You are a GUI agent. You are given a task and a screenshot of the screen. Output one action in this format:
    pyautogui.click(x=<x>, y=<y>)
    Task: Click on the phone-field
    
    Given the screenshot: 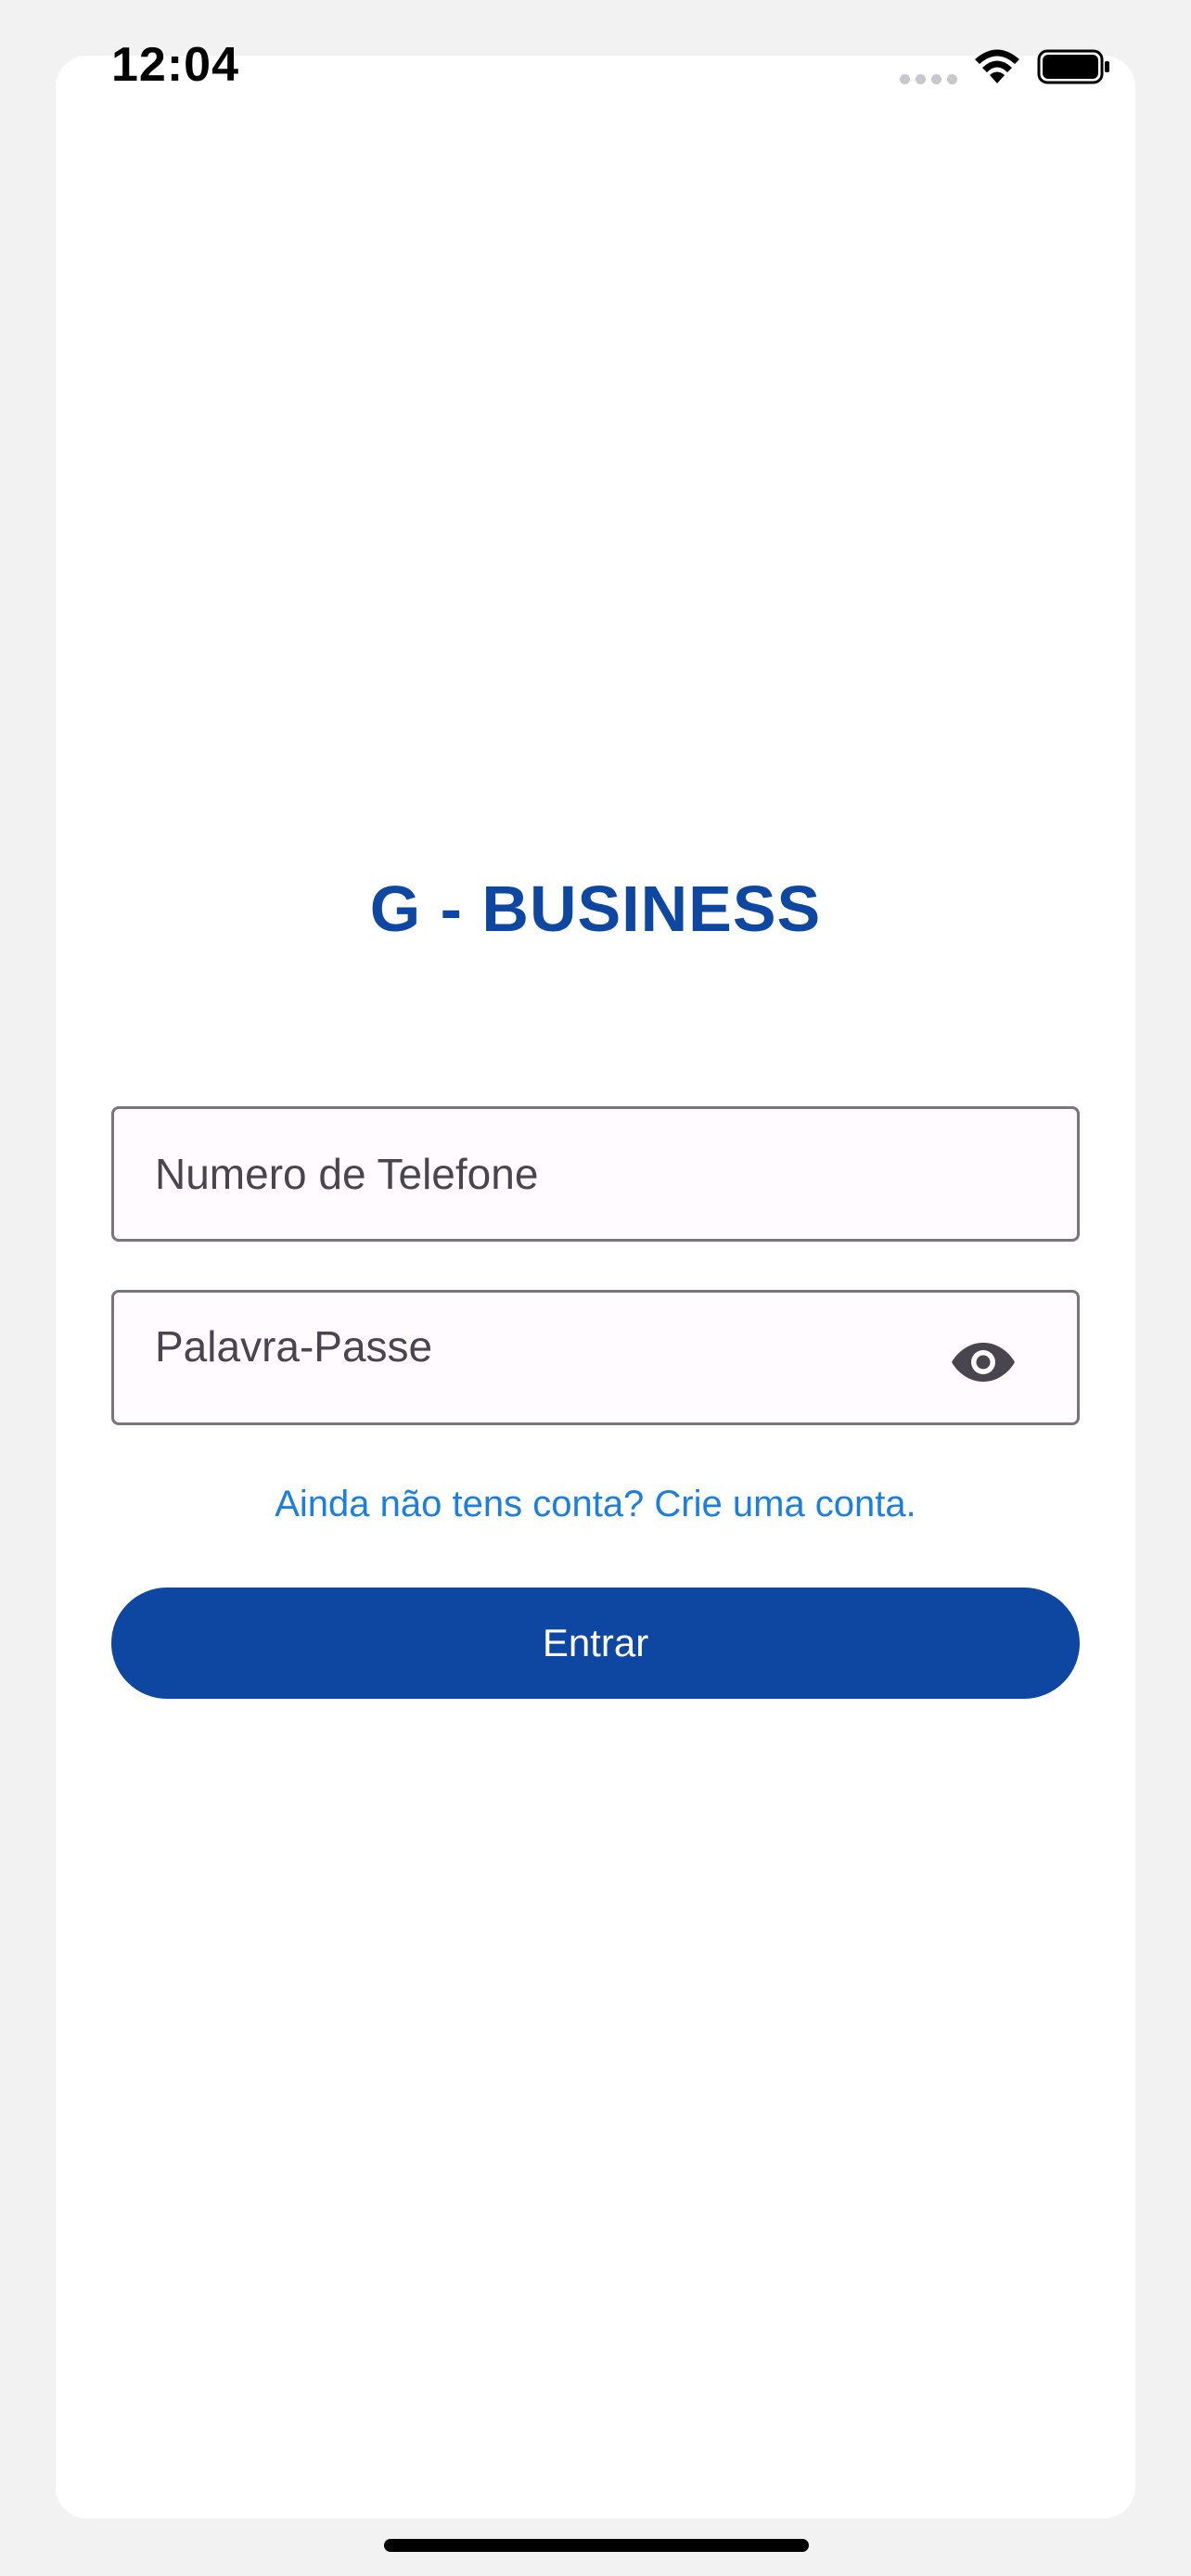 What is the action you would take?
    pyautogui.click(x=595, y=1174)
    